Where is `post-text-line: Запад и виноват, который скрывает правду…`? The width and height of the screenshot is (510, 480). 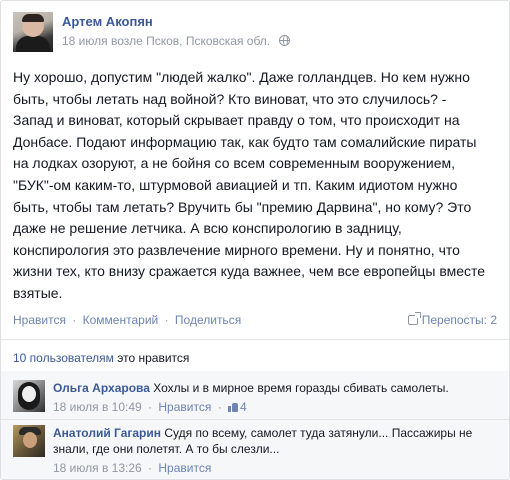 post-text-line: Запад и виноват, который скрывает правду… is located at coordinates (236, 120).